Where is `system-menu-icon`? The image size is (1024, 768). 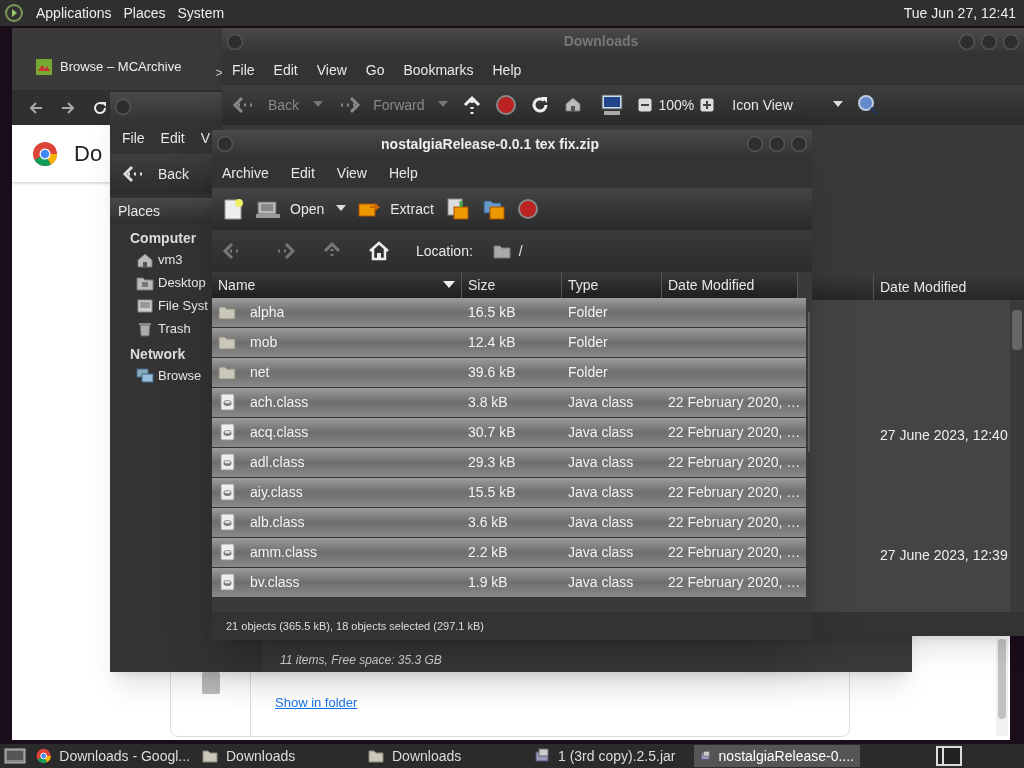
system-menu-icon is located at coordinates (14, 13).